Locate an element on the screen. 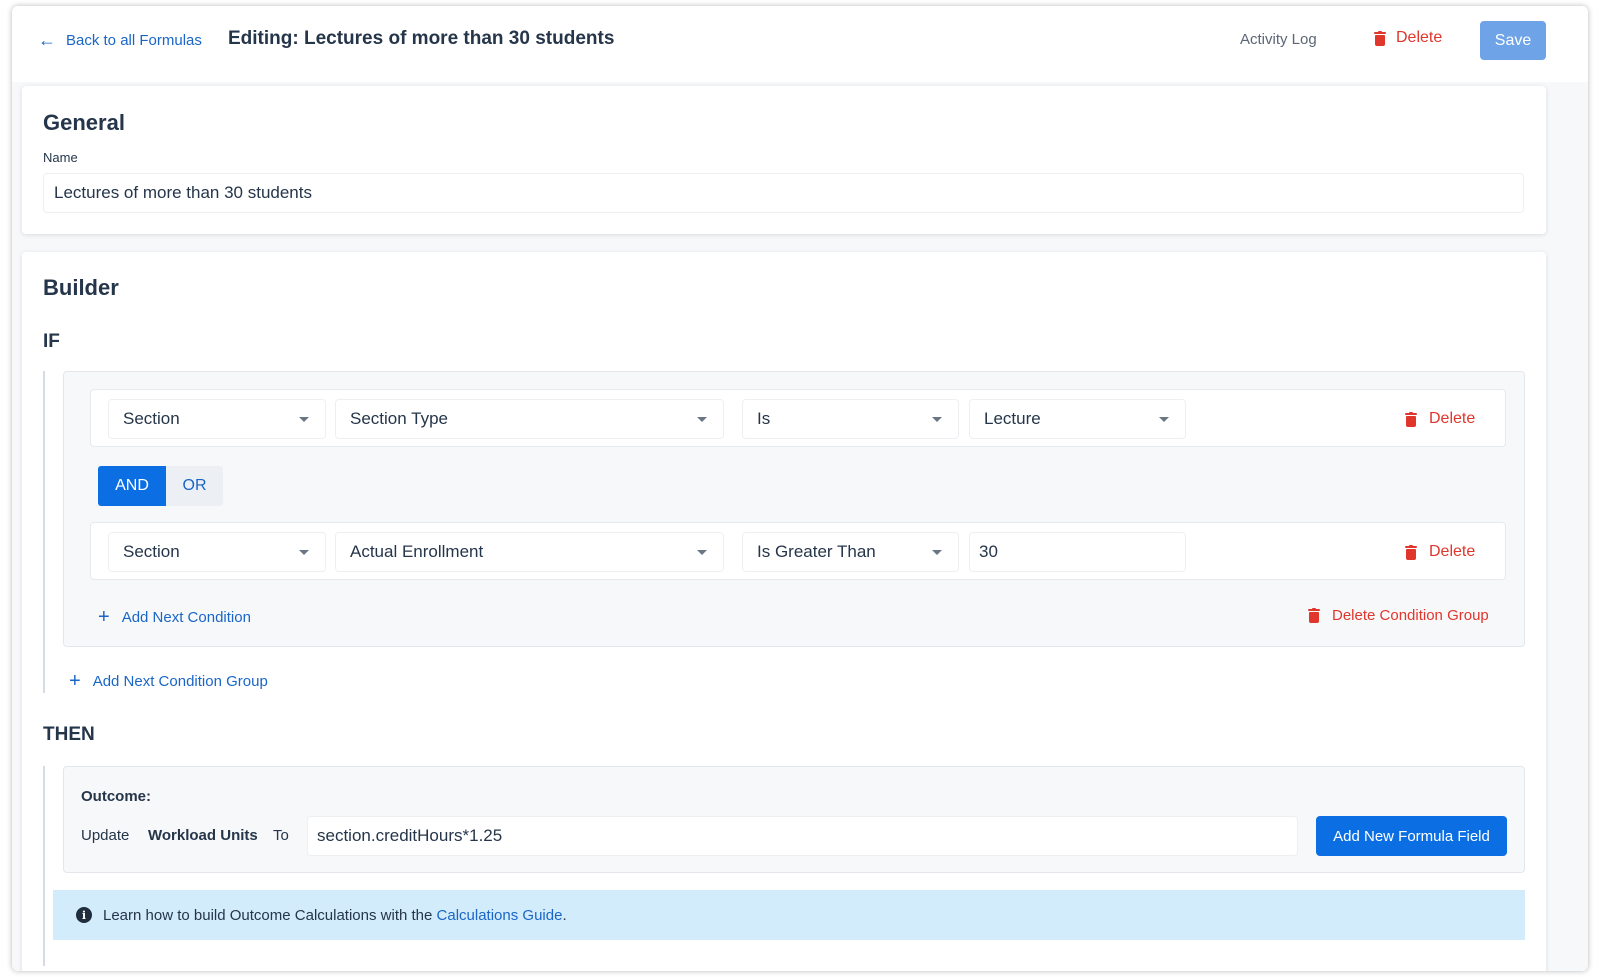 Image resolution: width=1600 pixels, height=977 pixels. builder-heading: Builder is located at coordinates (81, 287).